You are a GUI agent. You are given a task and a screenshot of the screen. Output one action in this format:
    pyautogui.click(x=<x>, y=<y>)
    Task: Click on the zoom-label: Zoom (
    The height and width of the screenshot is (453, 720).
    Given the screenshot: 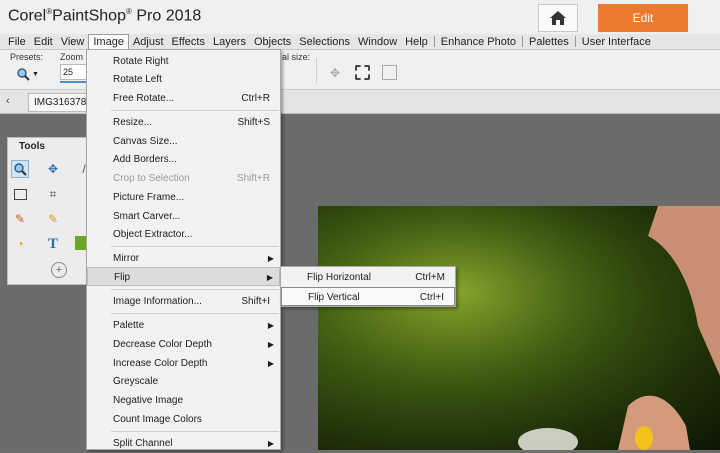 What is the action you would take?
    pyautogui.click(x=74, y=57)
    